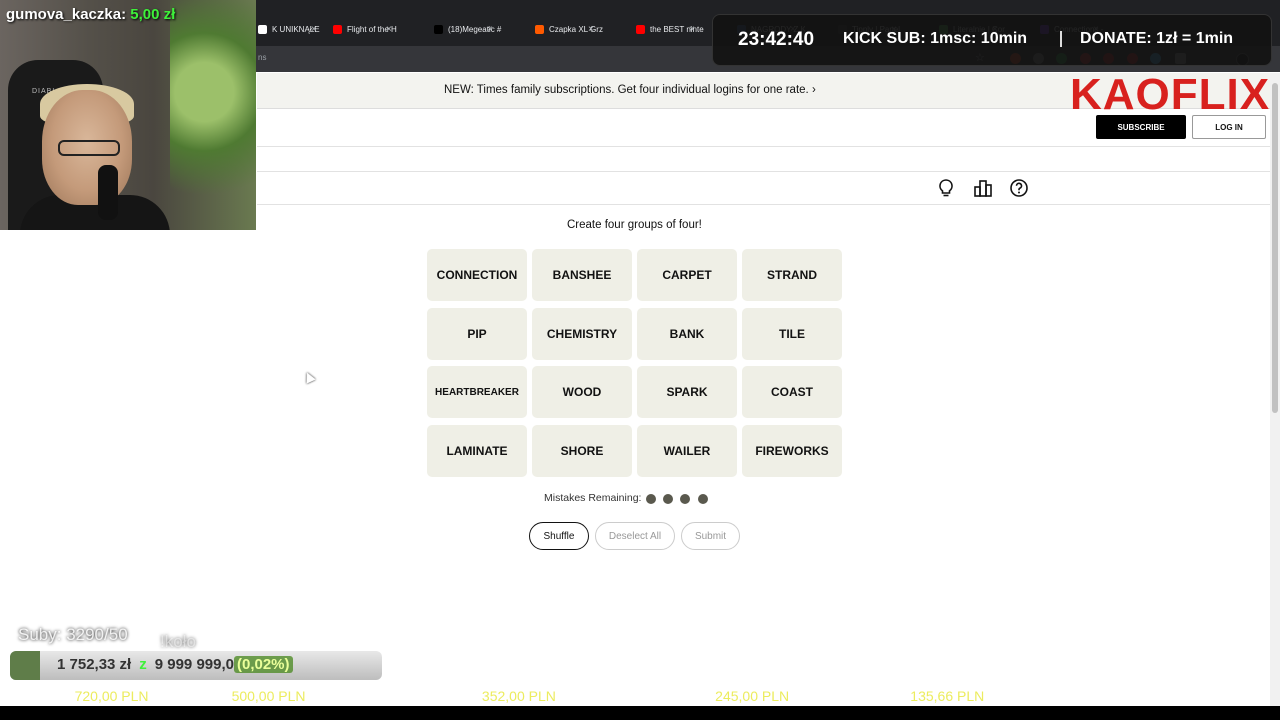 Image resolution: width=1280 pixels, height=720 pixels. What do you see at coordinates (143, 664) in the screenshot?
I see `goal-separator: z` at bounding box center [143, 664].